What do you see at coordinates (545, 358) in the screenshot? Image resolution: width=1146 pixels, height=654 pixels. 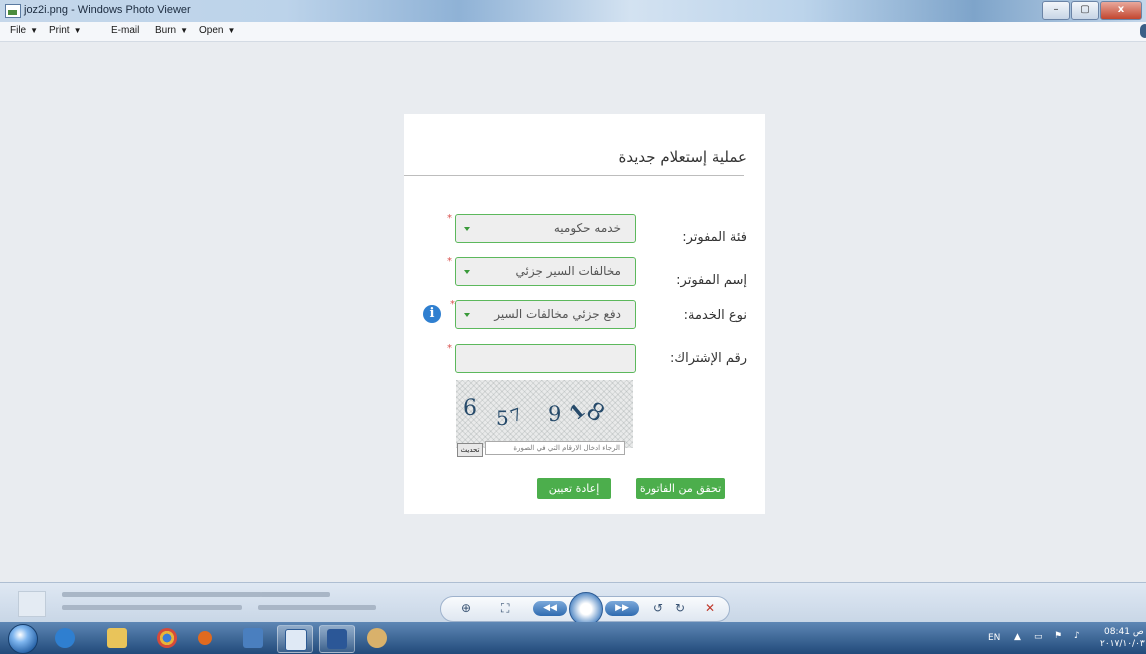 I see `subscription-number-input` at bounding box center [545, 358].